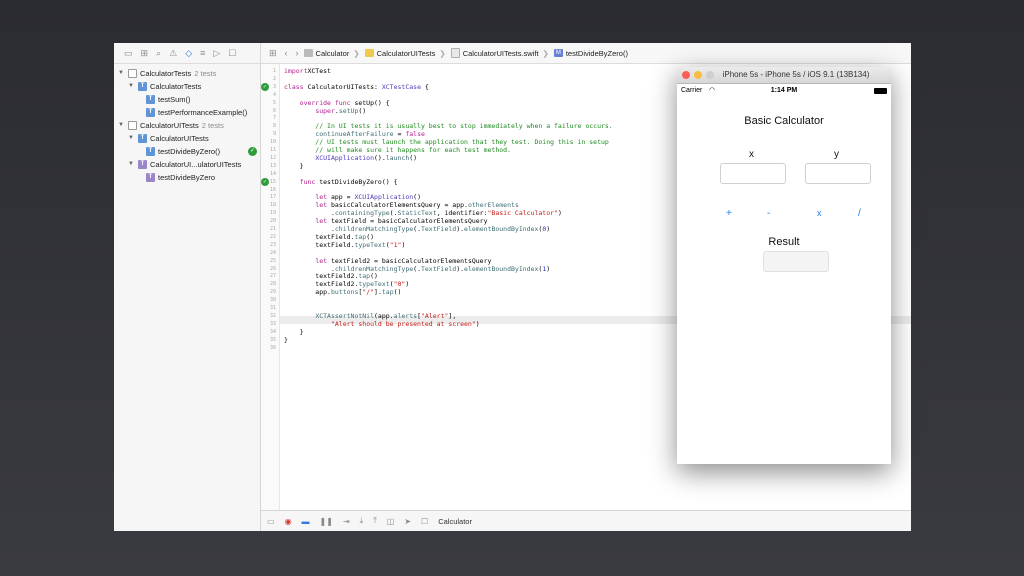  Describe the element at coordinates (271, 521) in the screenshot. I see `hide-debug-area-icon: ▭` at that location.